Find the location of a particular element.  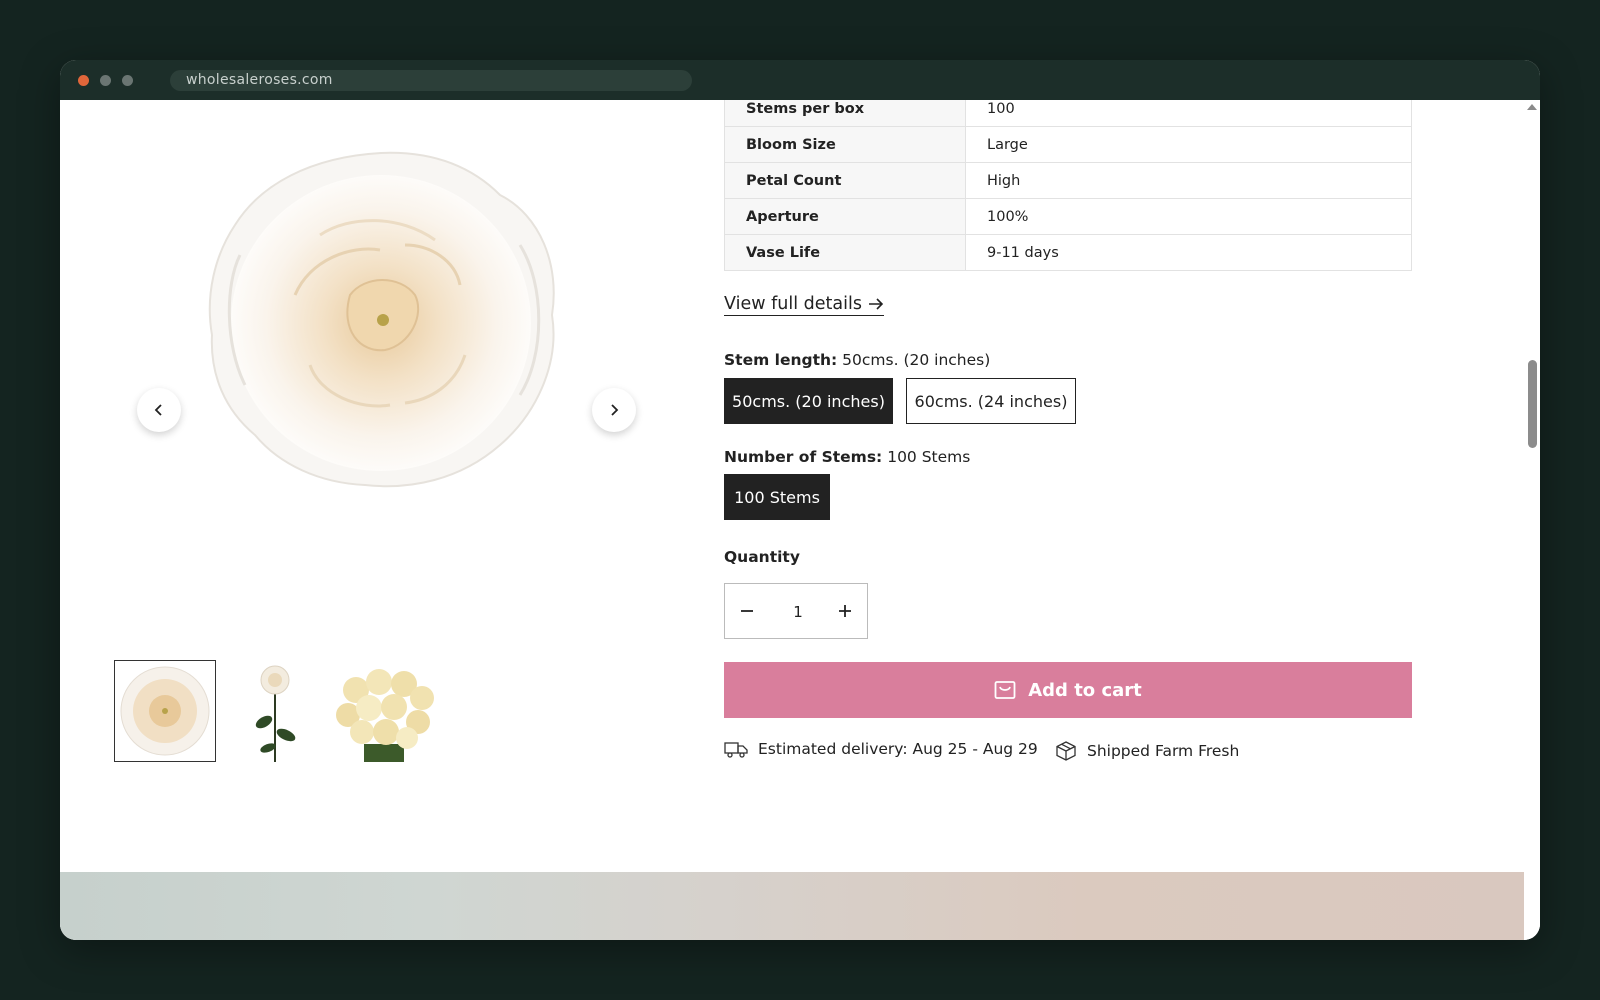

rose-stem-image is located at coordinates (275, 713).